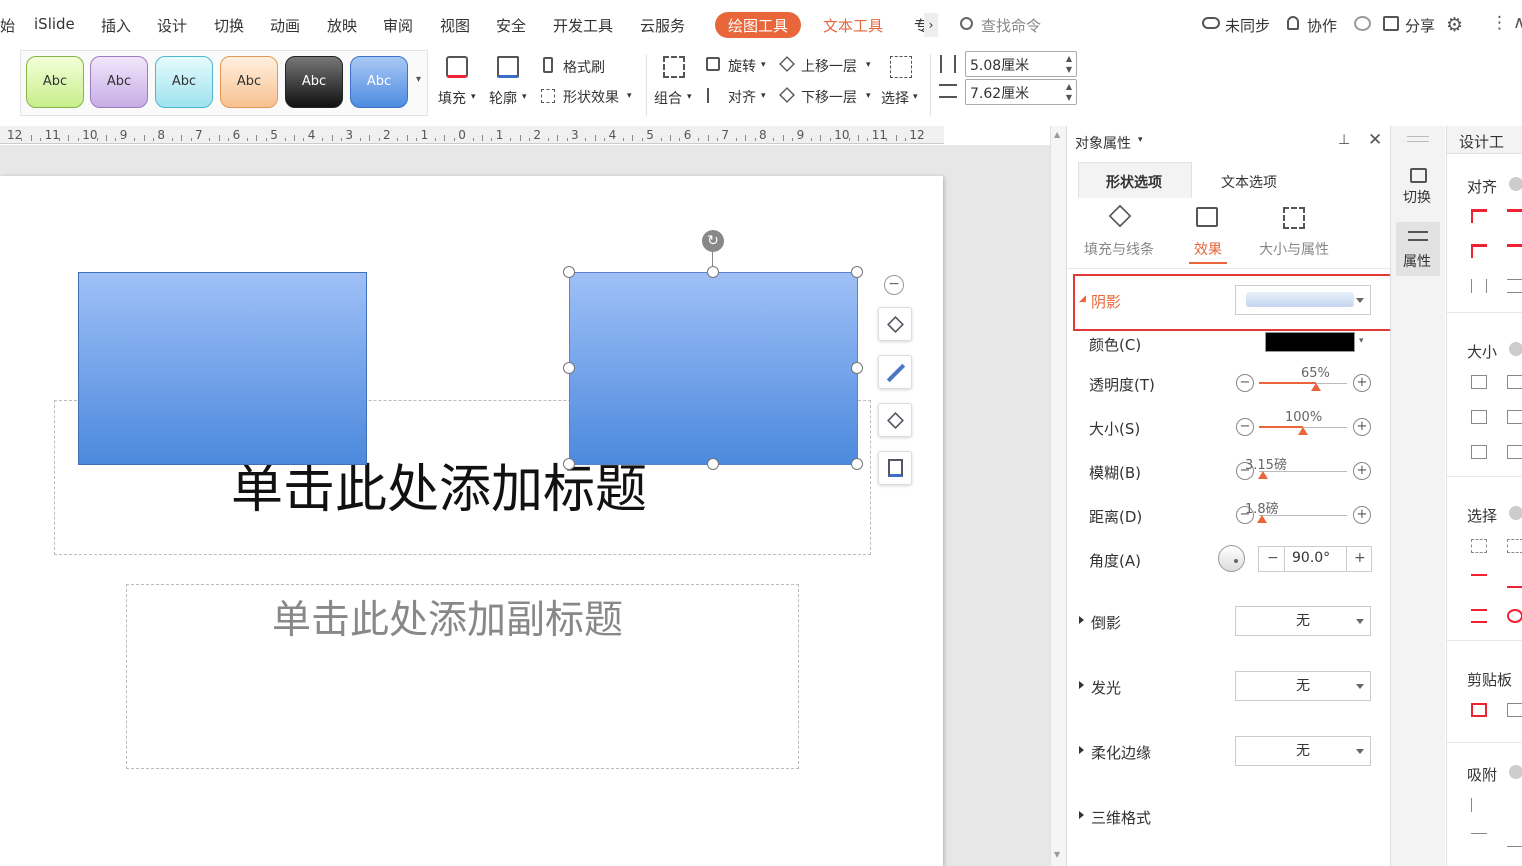 This screenshot has width=1522, height=866. I want to click on pen-icon, so click(895, 372).